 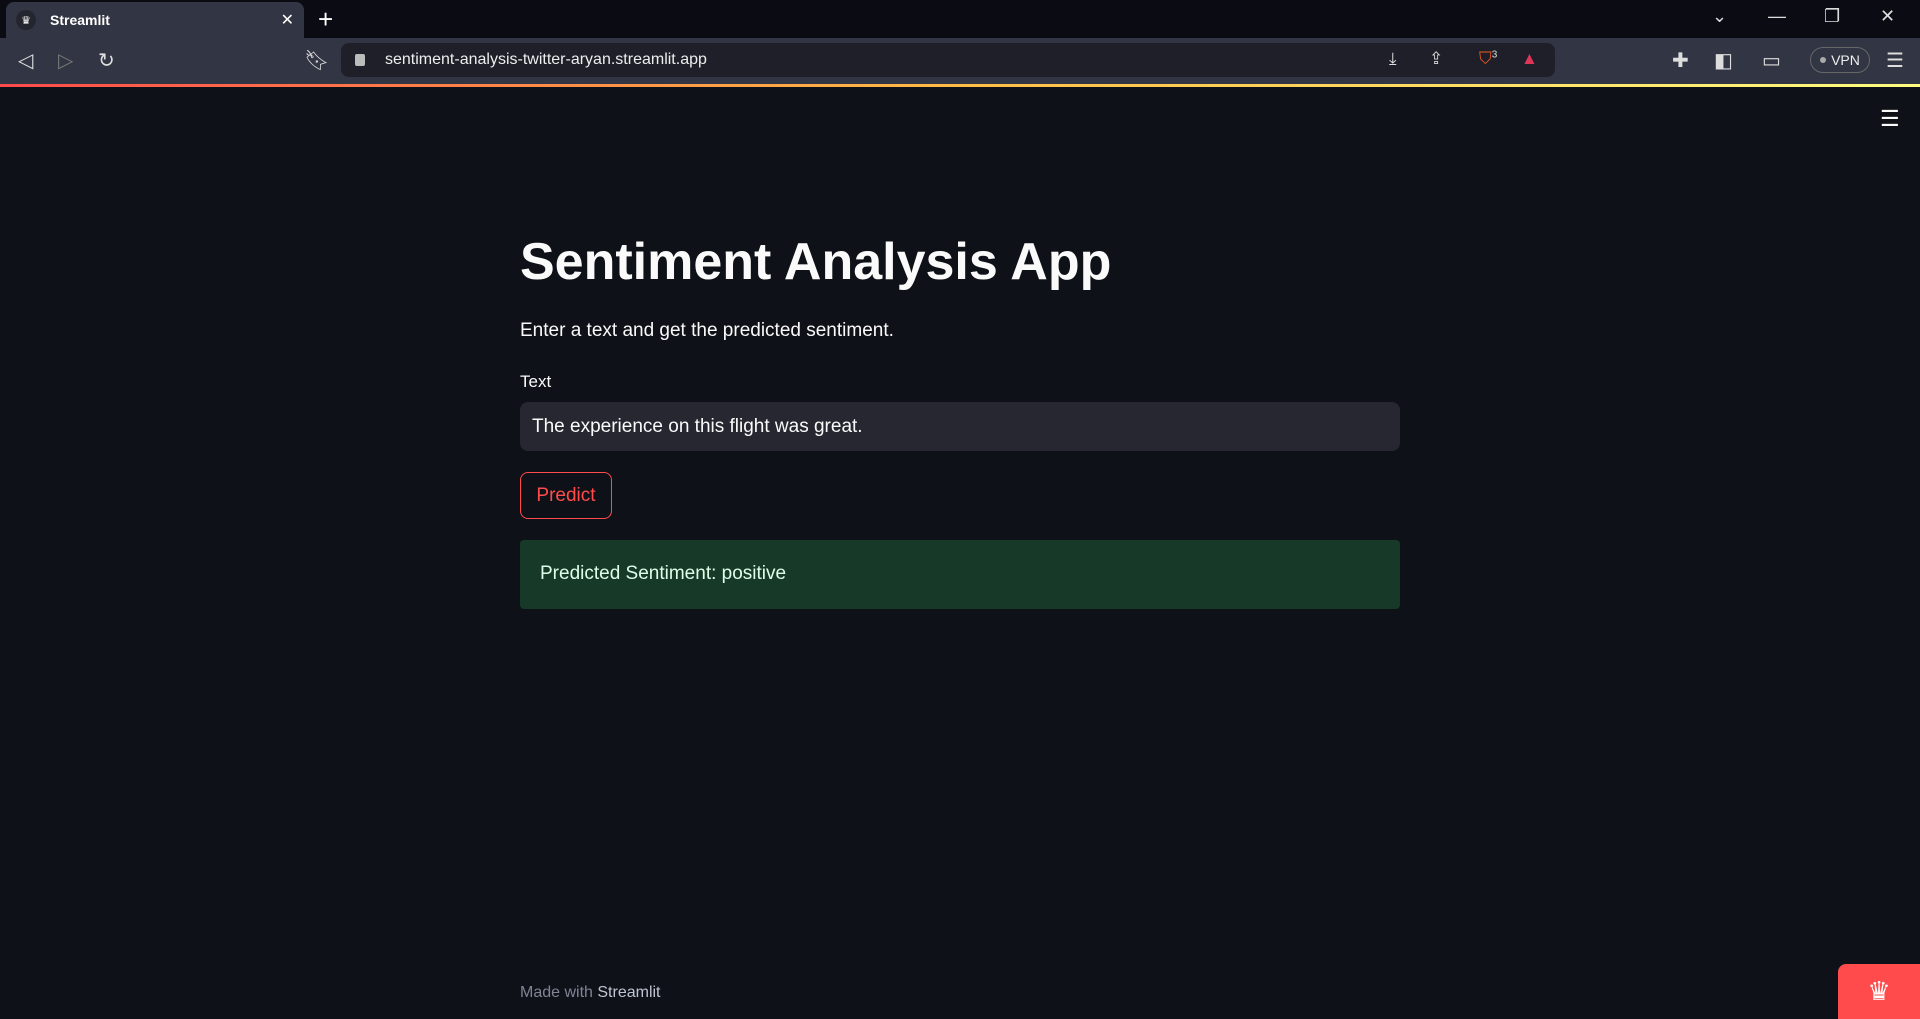 What do you see at coordinates (26, 20) in the screenshot?
I see `streamlit-favicon-icon: ♛` at bounding box center [26, 20].